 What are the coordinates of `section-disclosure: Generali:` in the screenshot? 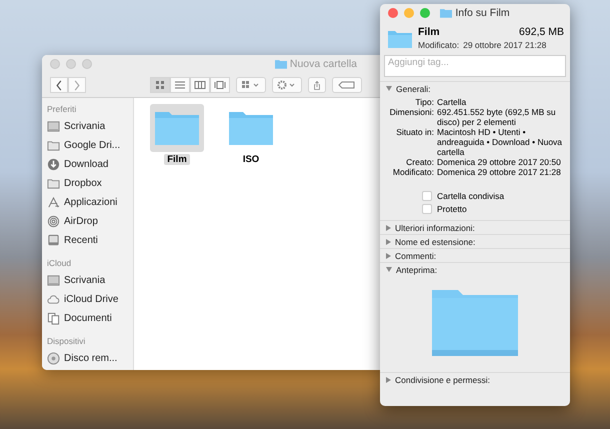 It's located at (475, 88).